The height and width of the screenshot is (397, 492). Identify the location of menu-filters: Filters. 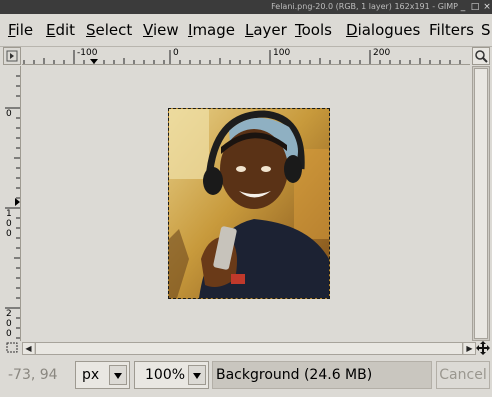
(451, 30).